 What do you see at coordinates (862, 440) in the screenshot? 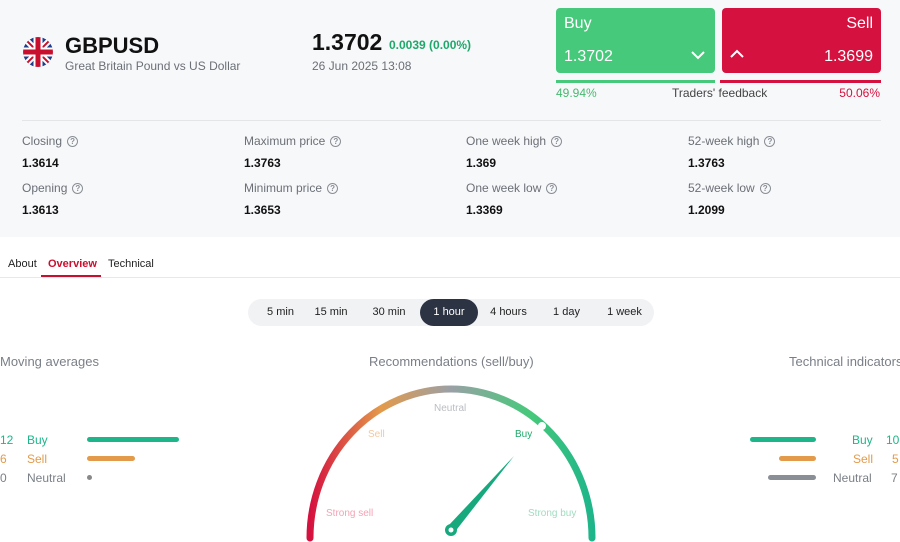
I see `ti-buy-label: Buy` at bounding box center [862, 440].